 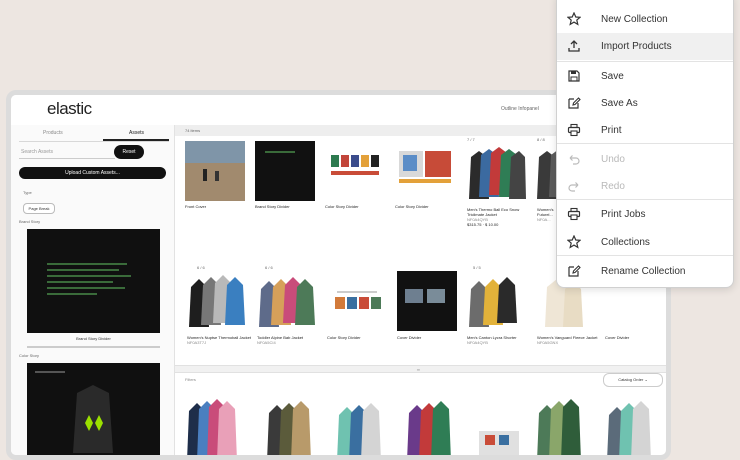 What do you see at coordinates (285, 171) in the screenshot?
I see `brand-story-divider-tile` at bounding box center [285, 171].